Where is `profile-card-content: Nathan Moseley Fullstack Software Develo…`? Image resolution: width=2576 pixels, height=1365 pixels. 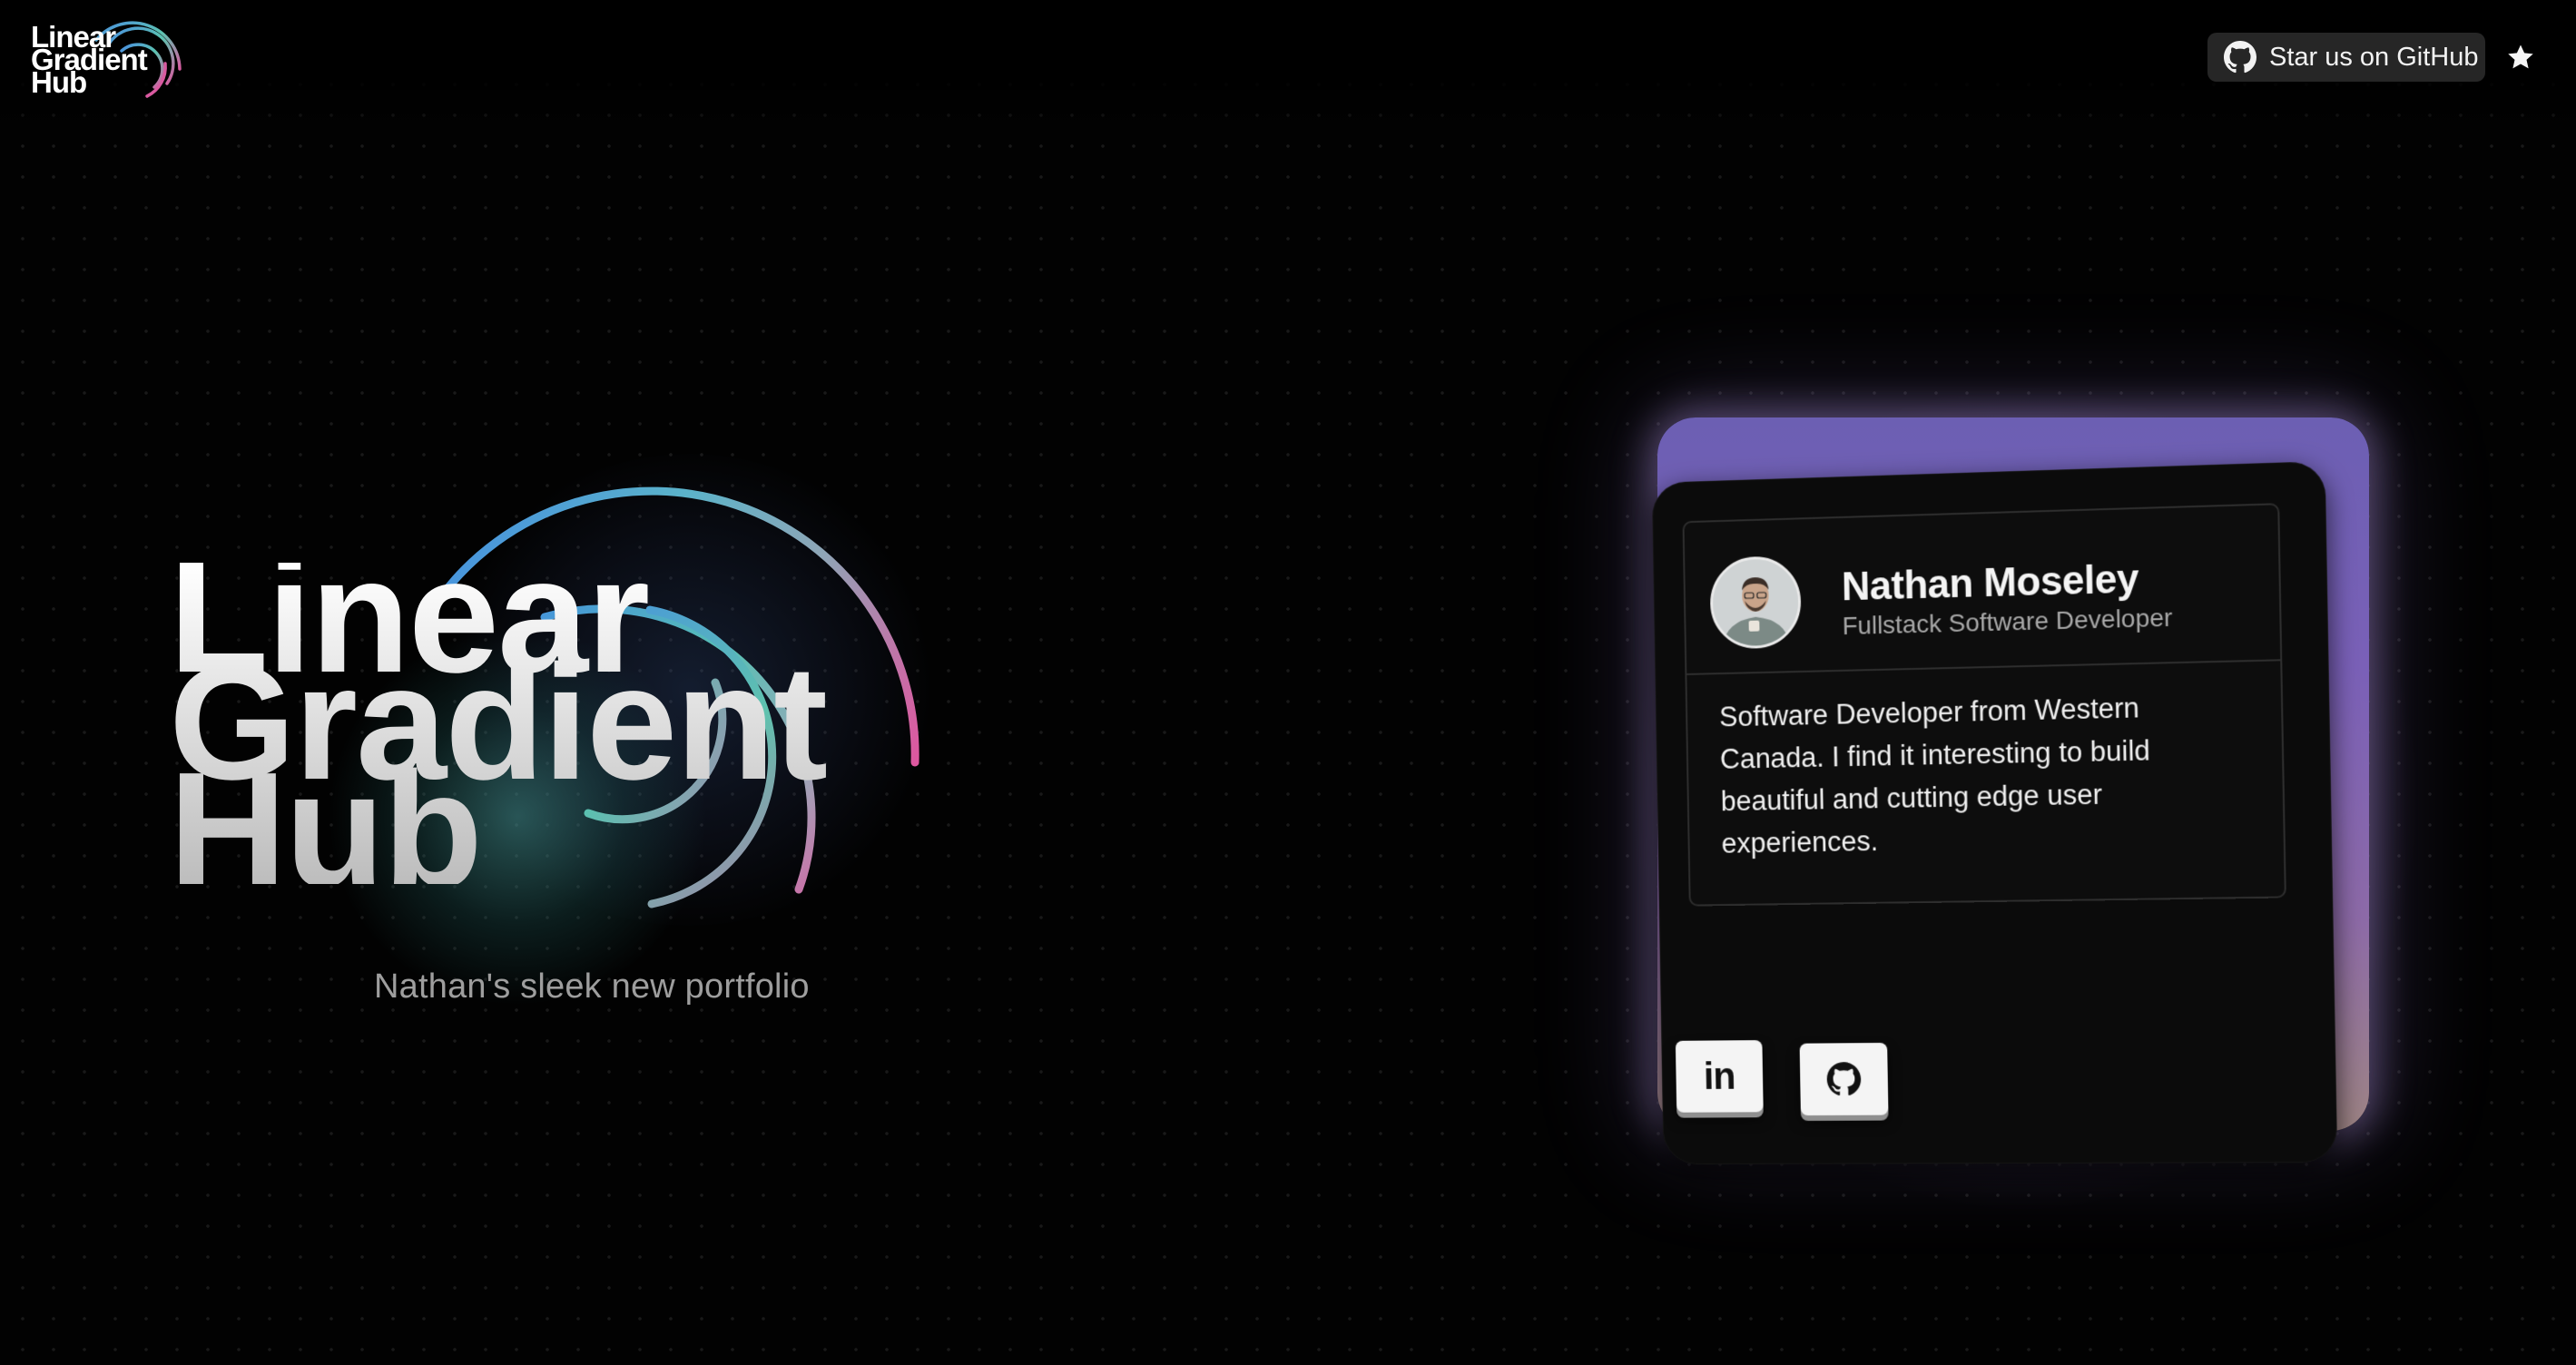 profile-card-content: Nathan Moseley Fullstack Software Develo… is located at coordinates (1984, 705).